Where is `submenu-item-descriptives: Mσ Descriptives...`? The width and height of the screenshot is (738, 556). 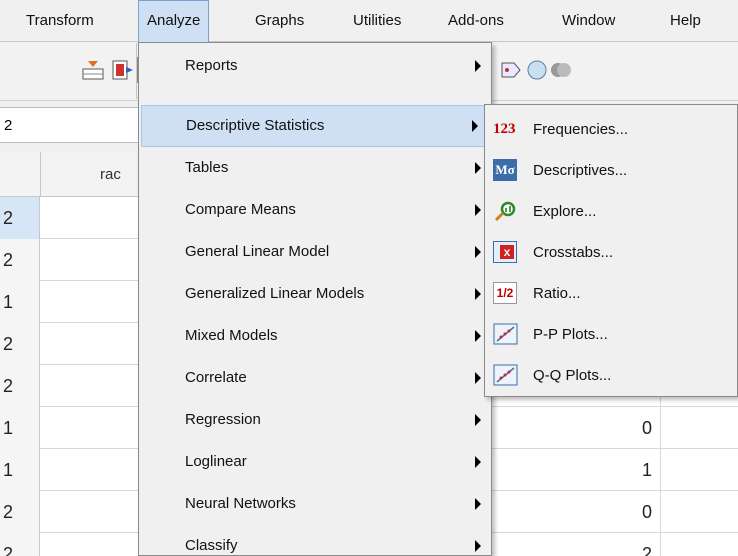
submenu-item-descriptives: Mσ Descriptives... is located at coordinates (611, 170).